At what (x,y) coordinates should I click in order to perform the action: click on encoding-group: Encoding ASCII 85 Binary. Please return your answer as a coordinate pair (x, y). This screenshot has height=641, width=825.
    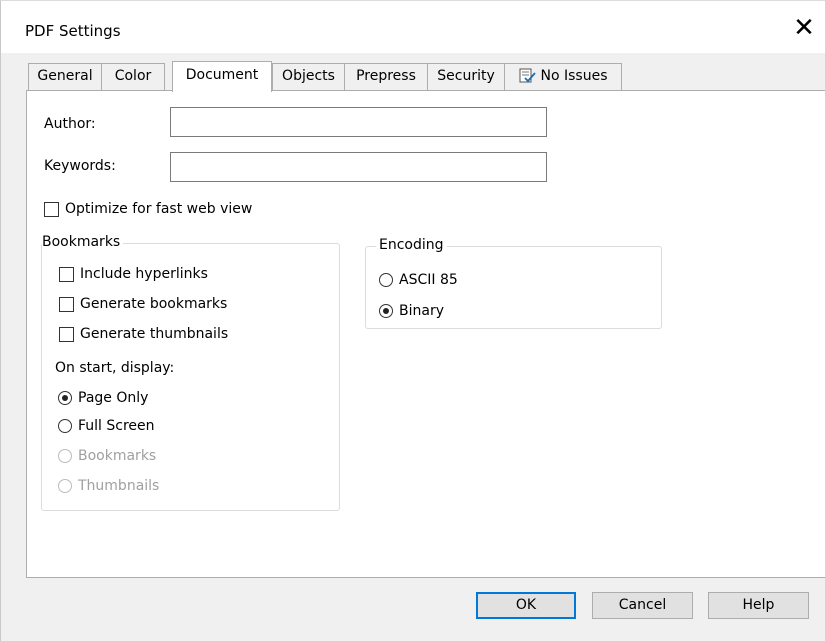
    Looking at the image, I should click on (513, 283).